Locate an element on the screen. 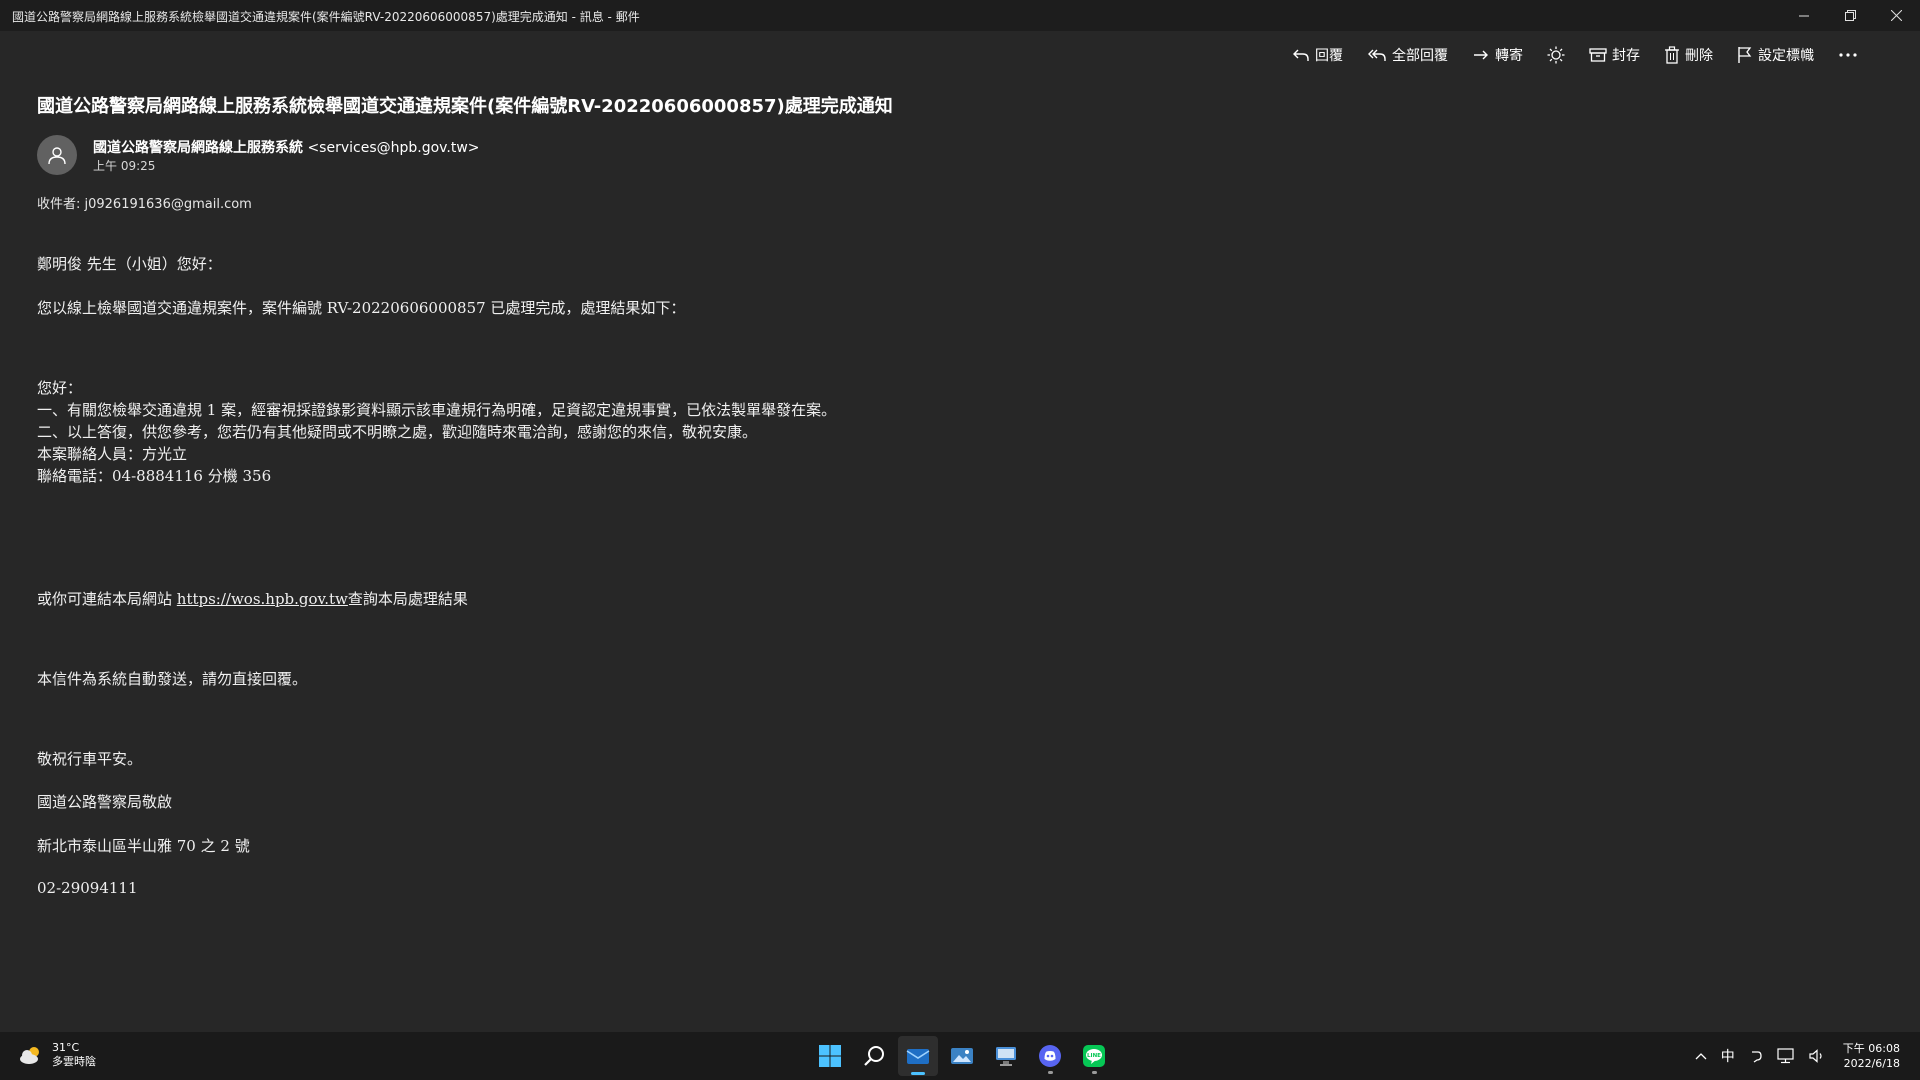  pinned-apps: LINE is located at coordinates (962, 1056).